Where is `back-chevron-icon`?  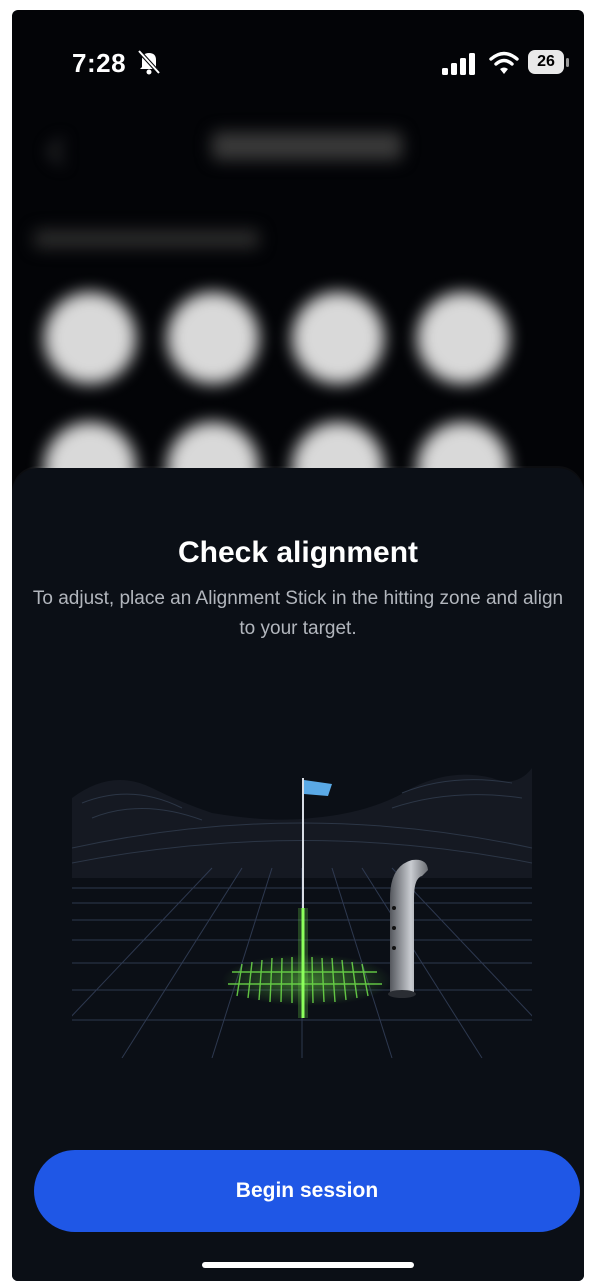 back-chevron-icon is located at coordinates (61, 151).